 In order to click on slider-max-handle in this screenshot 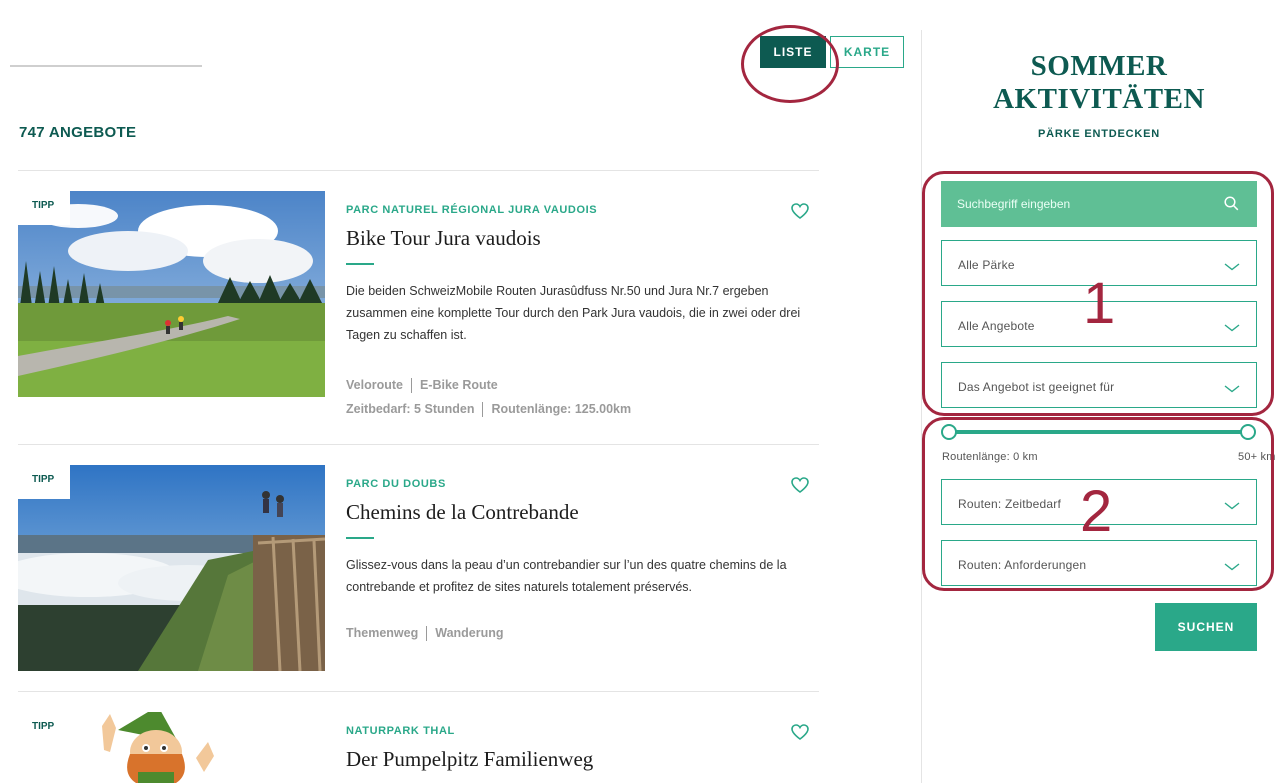, I will do `click(1248, 432)`.